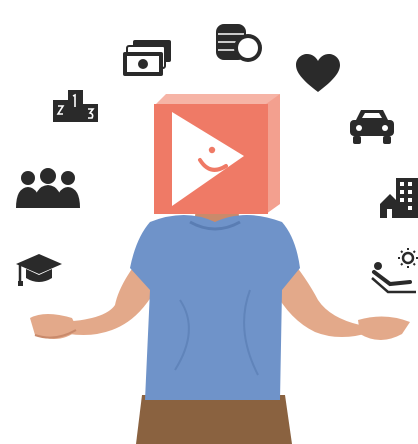 The image size is (418, 444). Describe the element at coordinates (372, 126) in the screenshot. I see `car-icon` at that location.